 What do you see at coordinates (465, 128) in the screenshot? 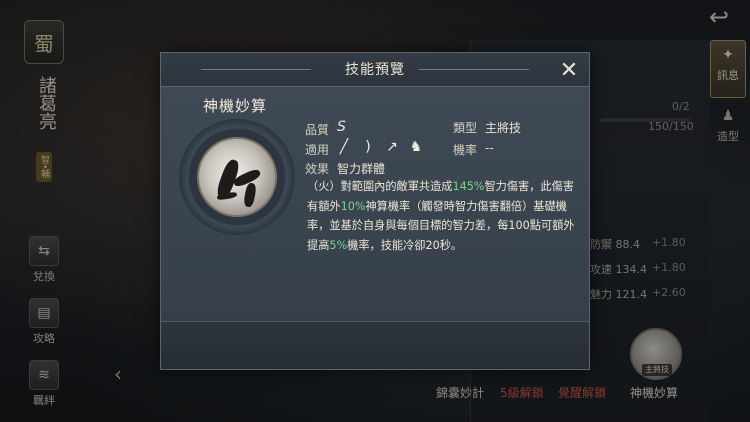
I see `type-label: 類型` at bounding box center [465, 128].